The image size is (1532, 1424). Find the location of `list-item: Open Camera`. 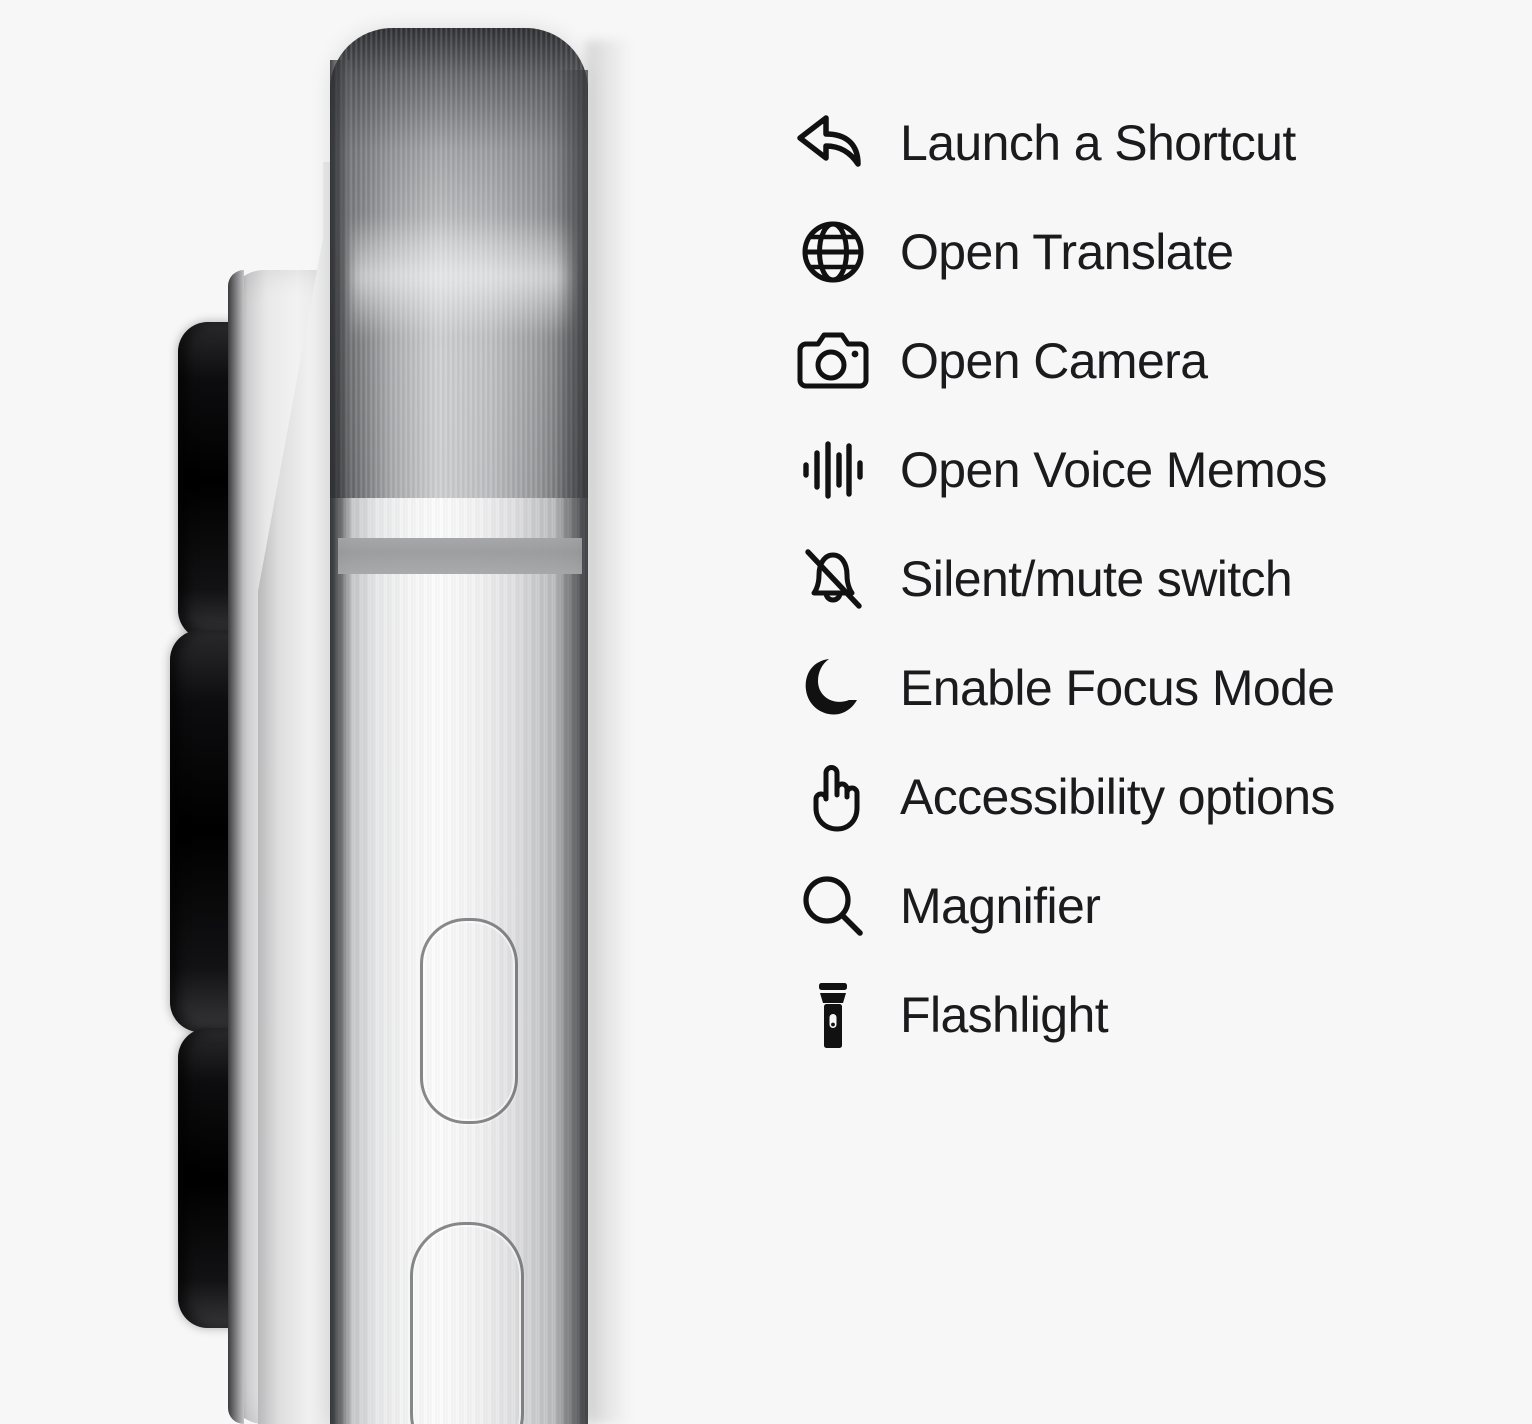

list-item: Open Camera is located at coordinates (1135, 360).